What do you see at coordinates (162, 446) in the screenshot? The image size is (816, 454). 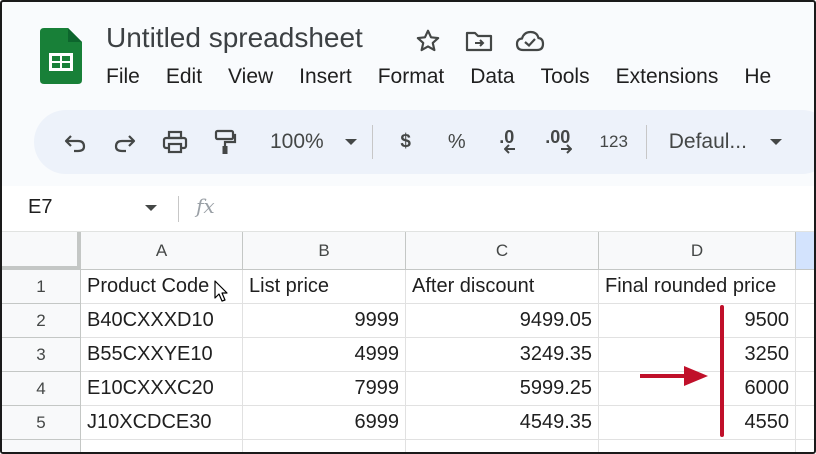 I see `cell-a6` at bounding box center [162, 446].